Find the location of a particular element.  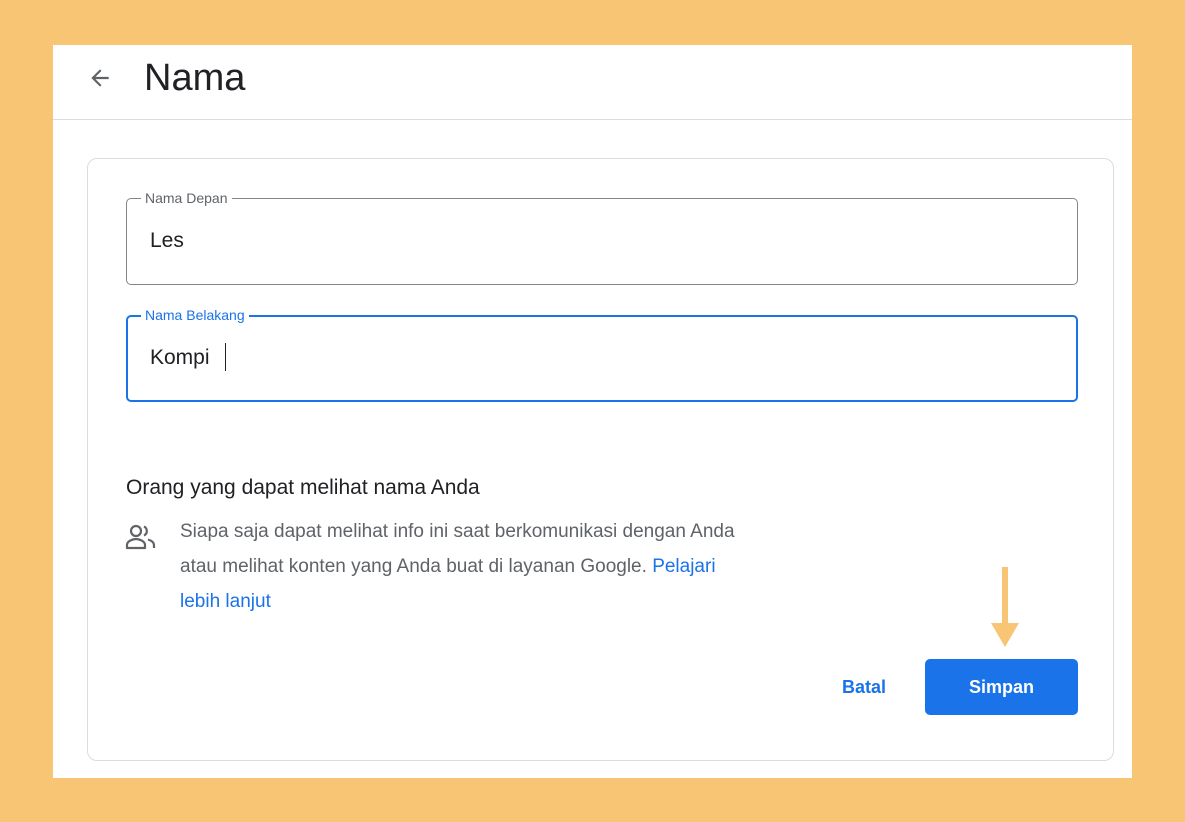

page-title: Nama is located at coordinates (195, 78).